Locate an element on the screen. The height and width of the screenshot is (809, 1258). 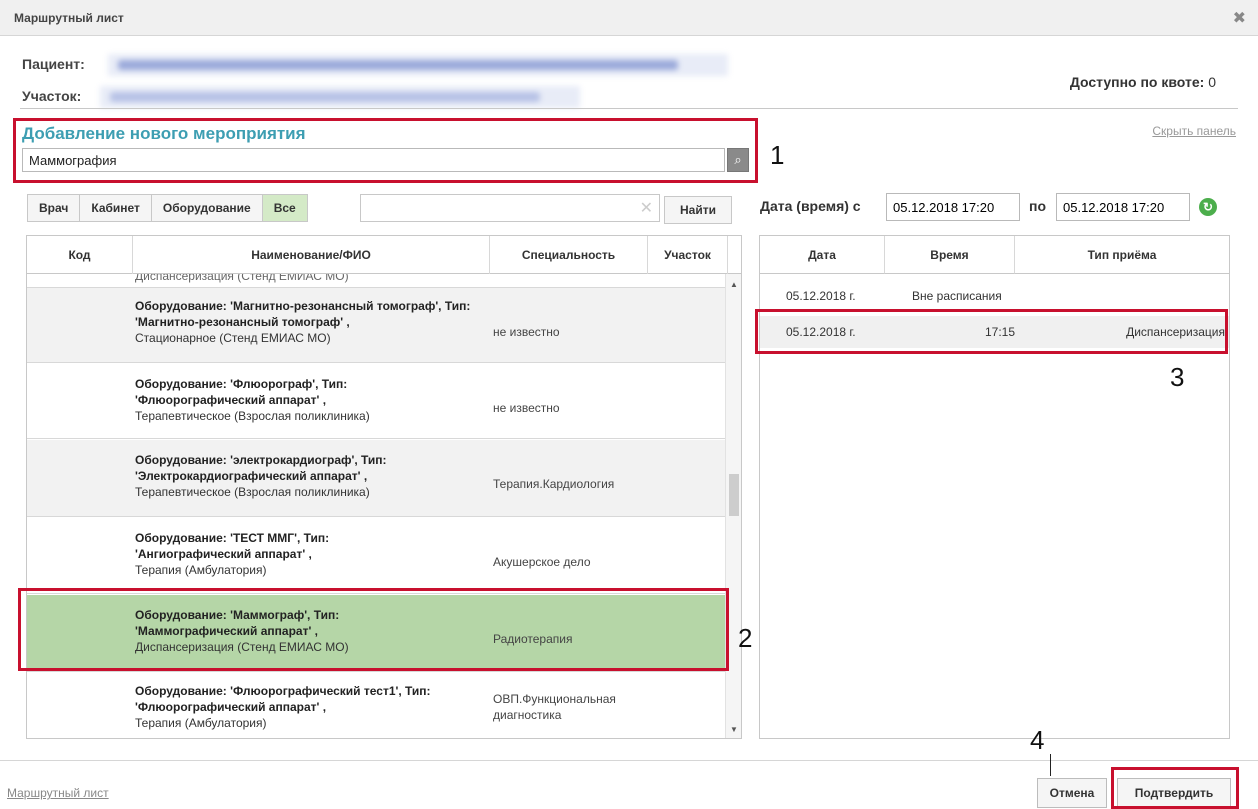
window-title: Маршрутный лист is located at coordinates (69, 18).